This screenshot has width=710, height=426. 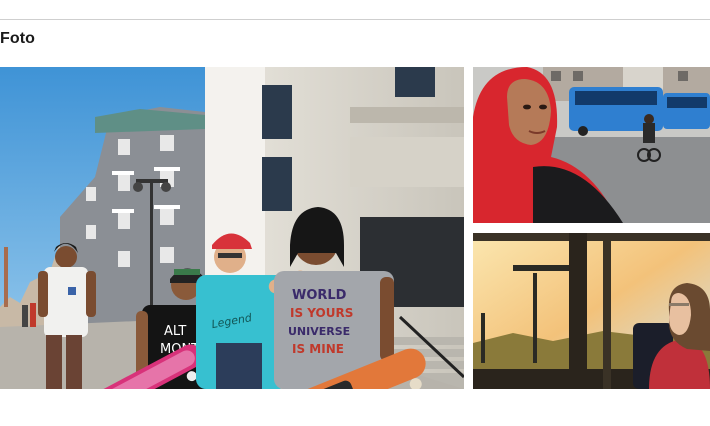 I want to click on photo-hijab-street, so click(x=591, y=145).